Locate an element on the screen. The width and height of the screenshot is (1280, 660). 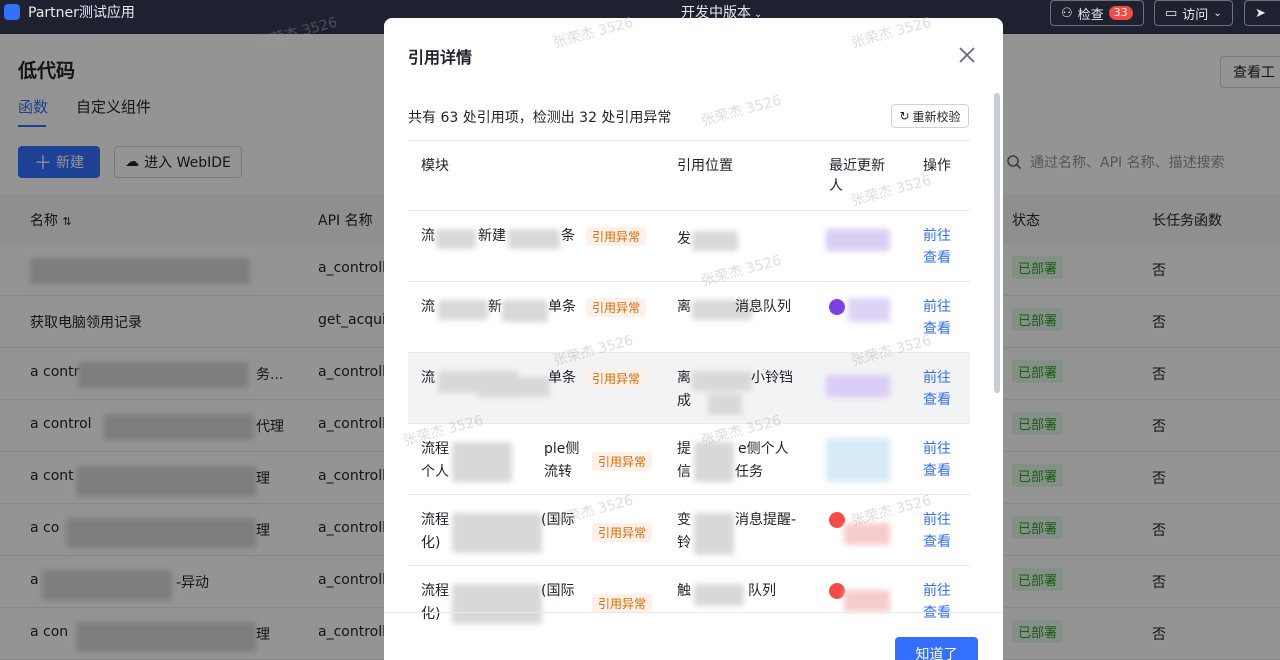
location-text: 触 is located at coordinates (684, 591).